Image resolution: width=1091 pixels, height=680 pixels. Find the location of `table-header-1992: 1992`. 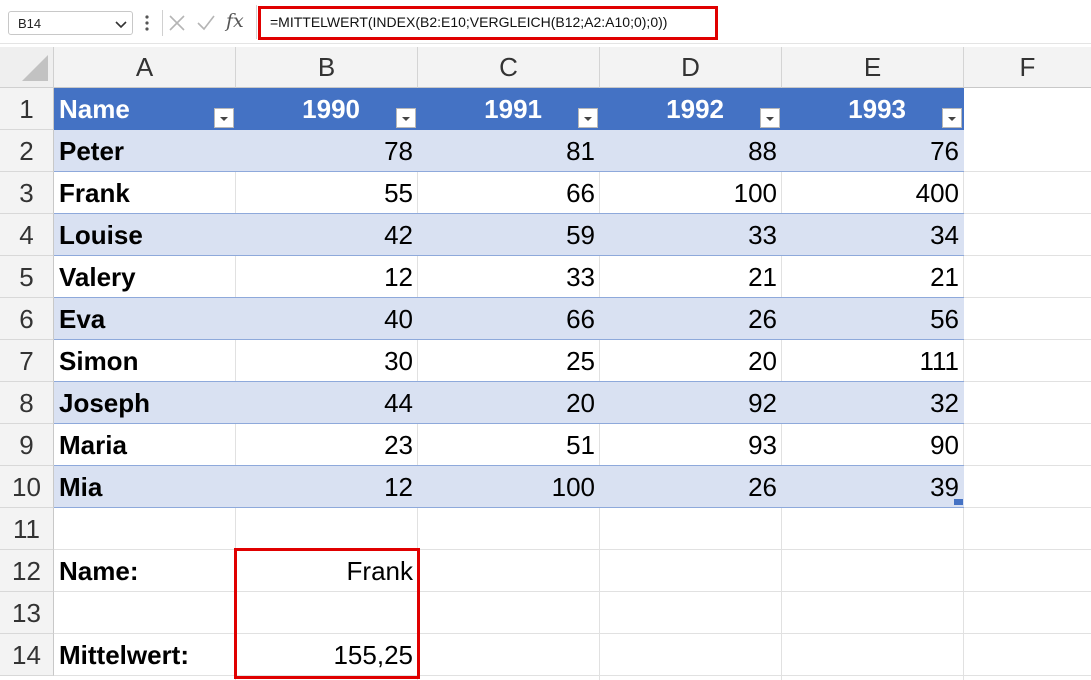

table-header-1992: 1992 is located at coordinates (695, 109).